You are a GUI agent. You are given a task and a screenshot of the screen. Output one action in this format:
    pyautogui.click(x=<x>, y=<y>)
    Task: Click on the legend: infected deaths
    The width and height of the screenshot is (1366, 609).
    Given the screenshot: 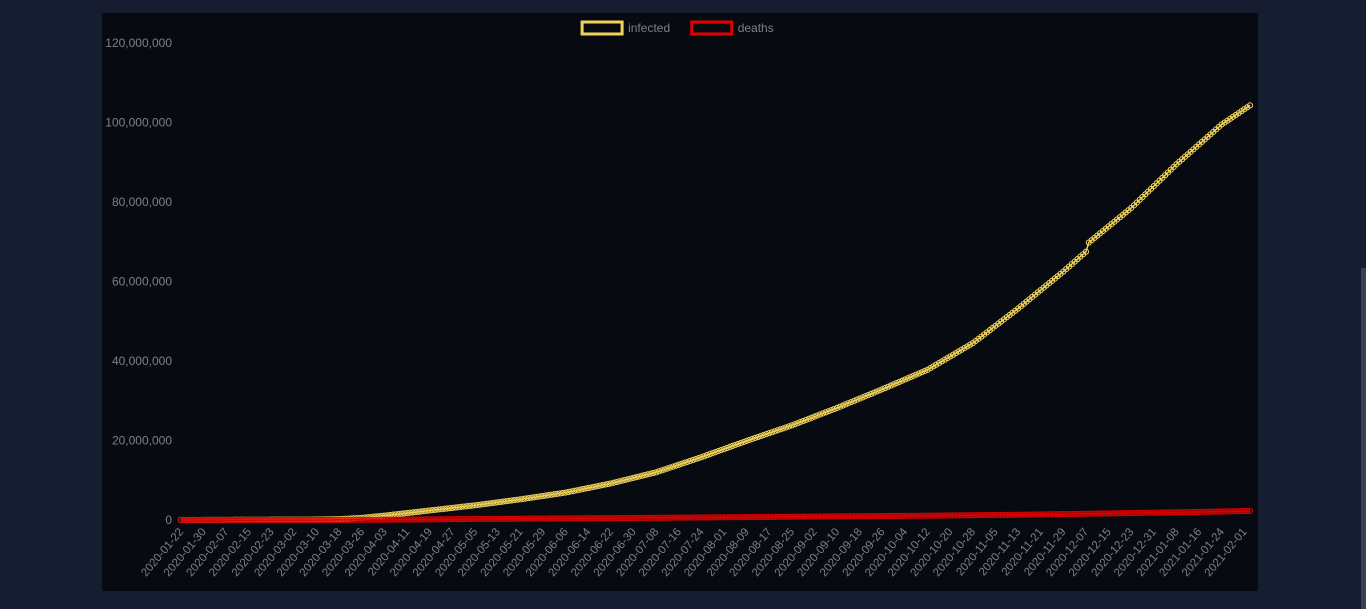 What is the action you would take?
    pyautogui.click(x=677, y=28)
    